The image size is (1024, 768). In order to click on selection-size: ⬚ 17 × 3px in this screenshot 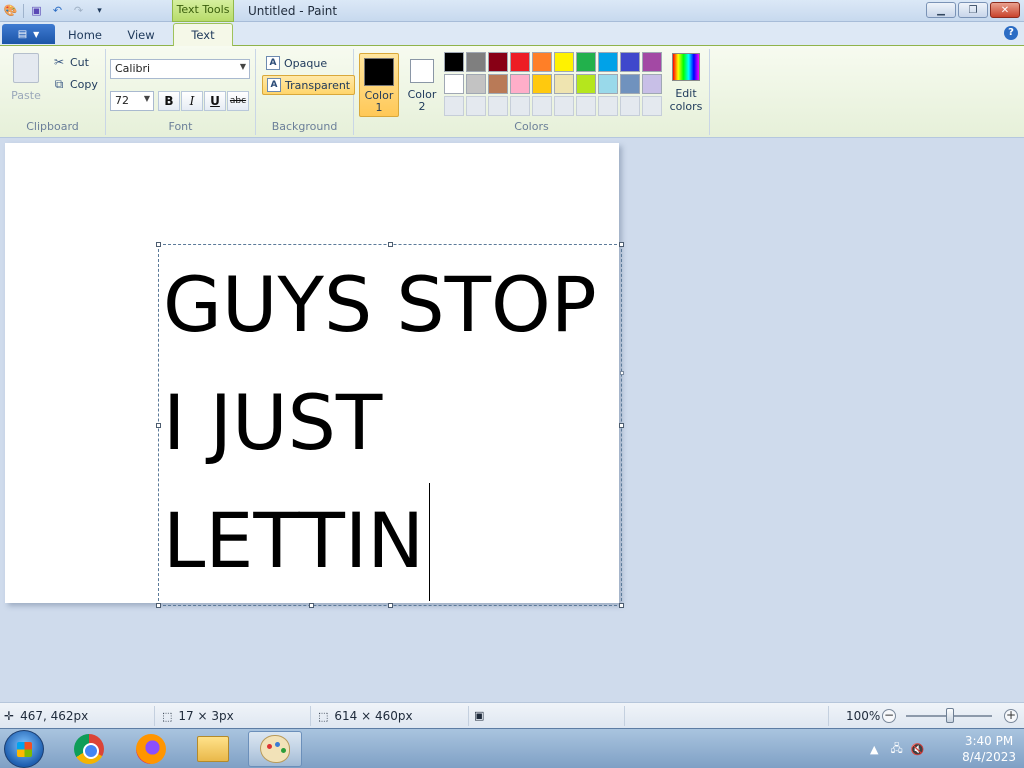, I will do `click(198, 716)`.